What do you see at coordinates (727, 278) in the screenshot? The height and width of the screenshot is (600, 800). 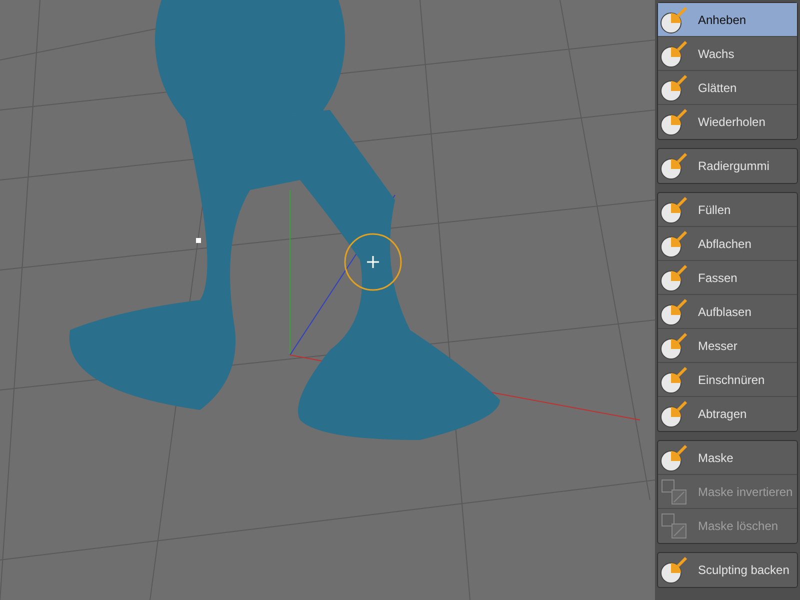 I see `tool-item: Fassen` at bounding box center [727, 278].